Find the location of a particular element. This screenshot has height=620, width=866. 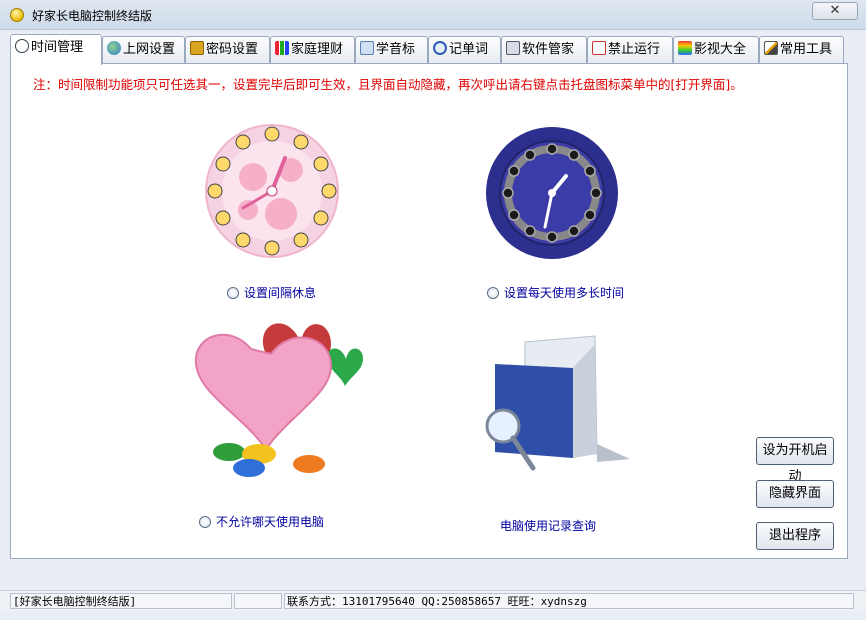

blue-clock-image is located at coordinates (552, 193).